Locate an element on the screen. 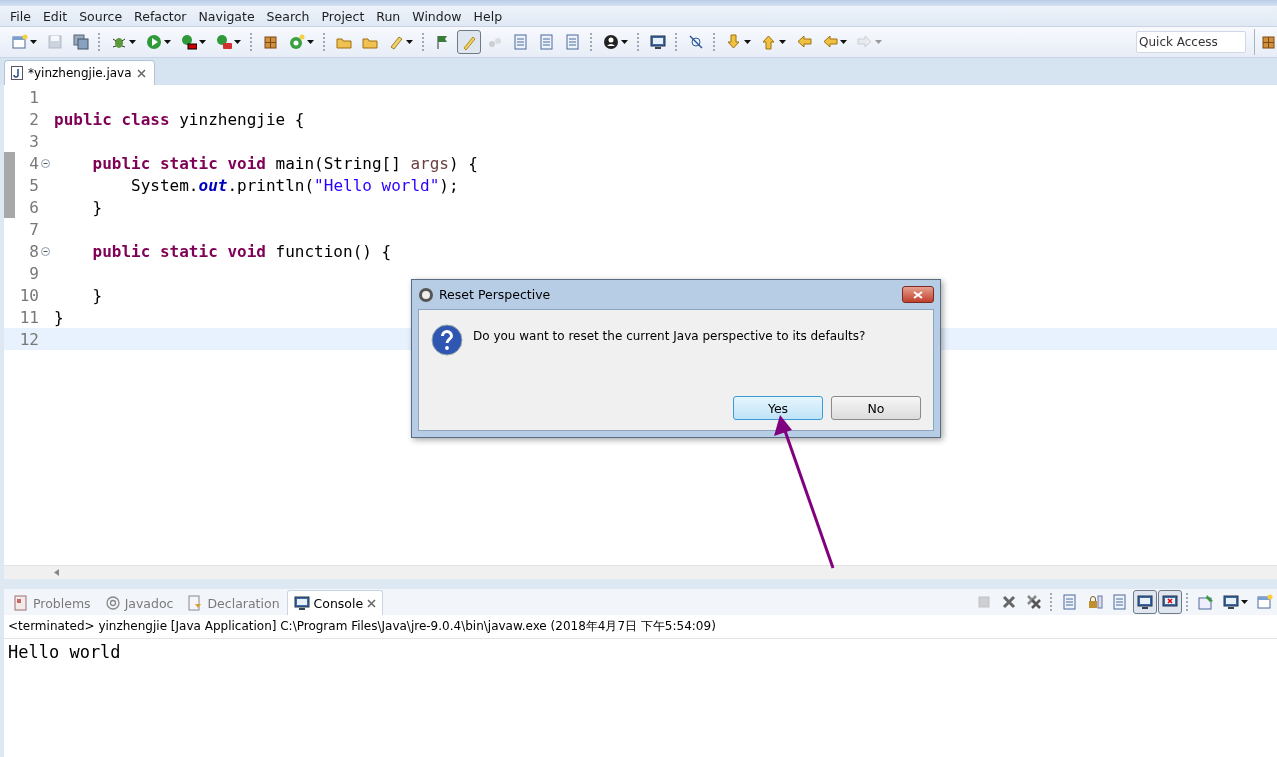 This screenshot has height=757, width=1277. console-header: <terminated> yinzhengjie [Java Application] C:\Program Files\Java\jre-9.0.4\bin\javaw.exe (2018年4月7日 下午5:54:09) is located at coordinates (640, 627).